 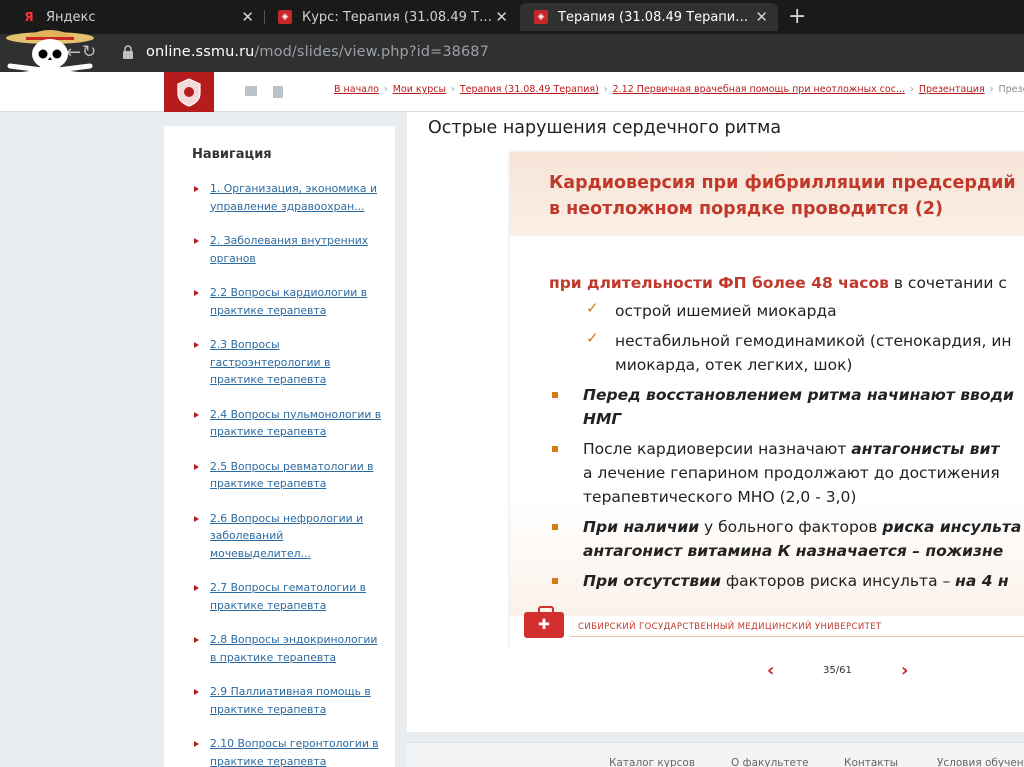 I want to click on breadcrumb-home: В начало, so click(x=356, y=89).